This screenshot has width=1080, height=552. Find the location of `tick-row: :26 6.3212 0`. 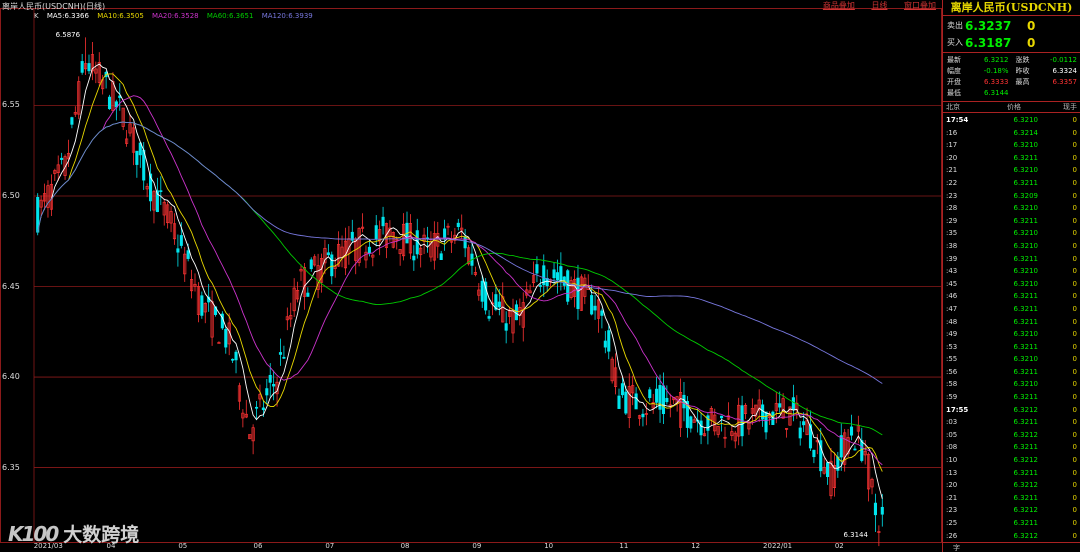

tick-row: :26 6.3212 0 is located at coordinates (1011, 536).